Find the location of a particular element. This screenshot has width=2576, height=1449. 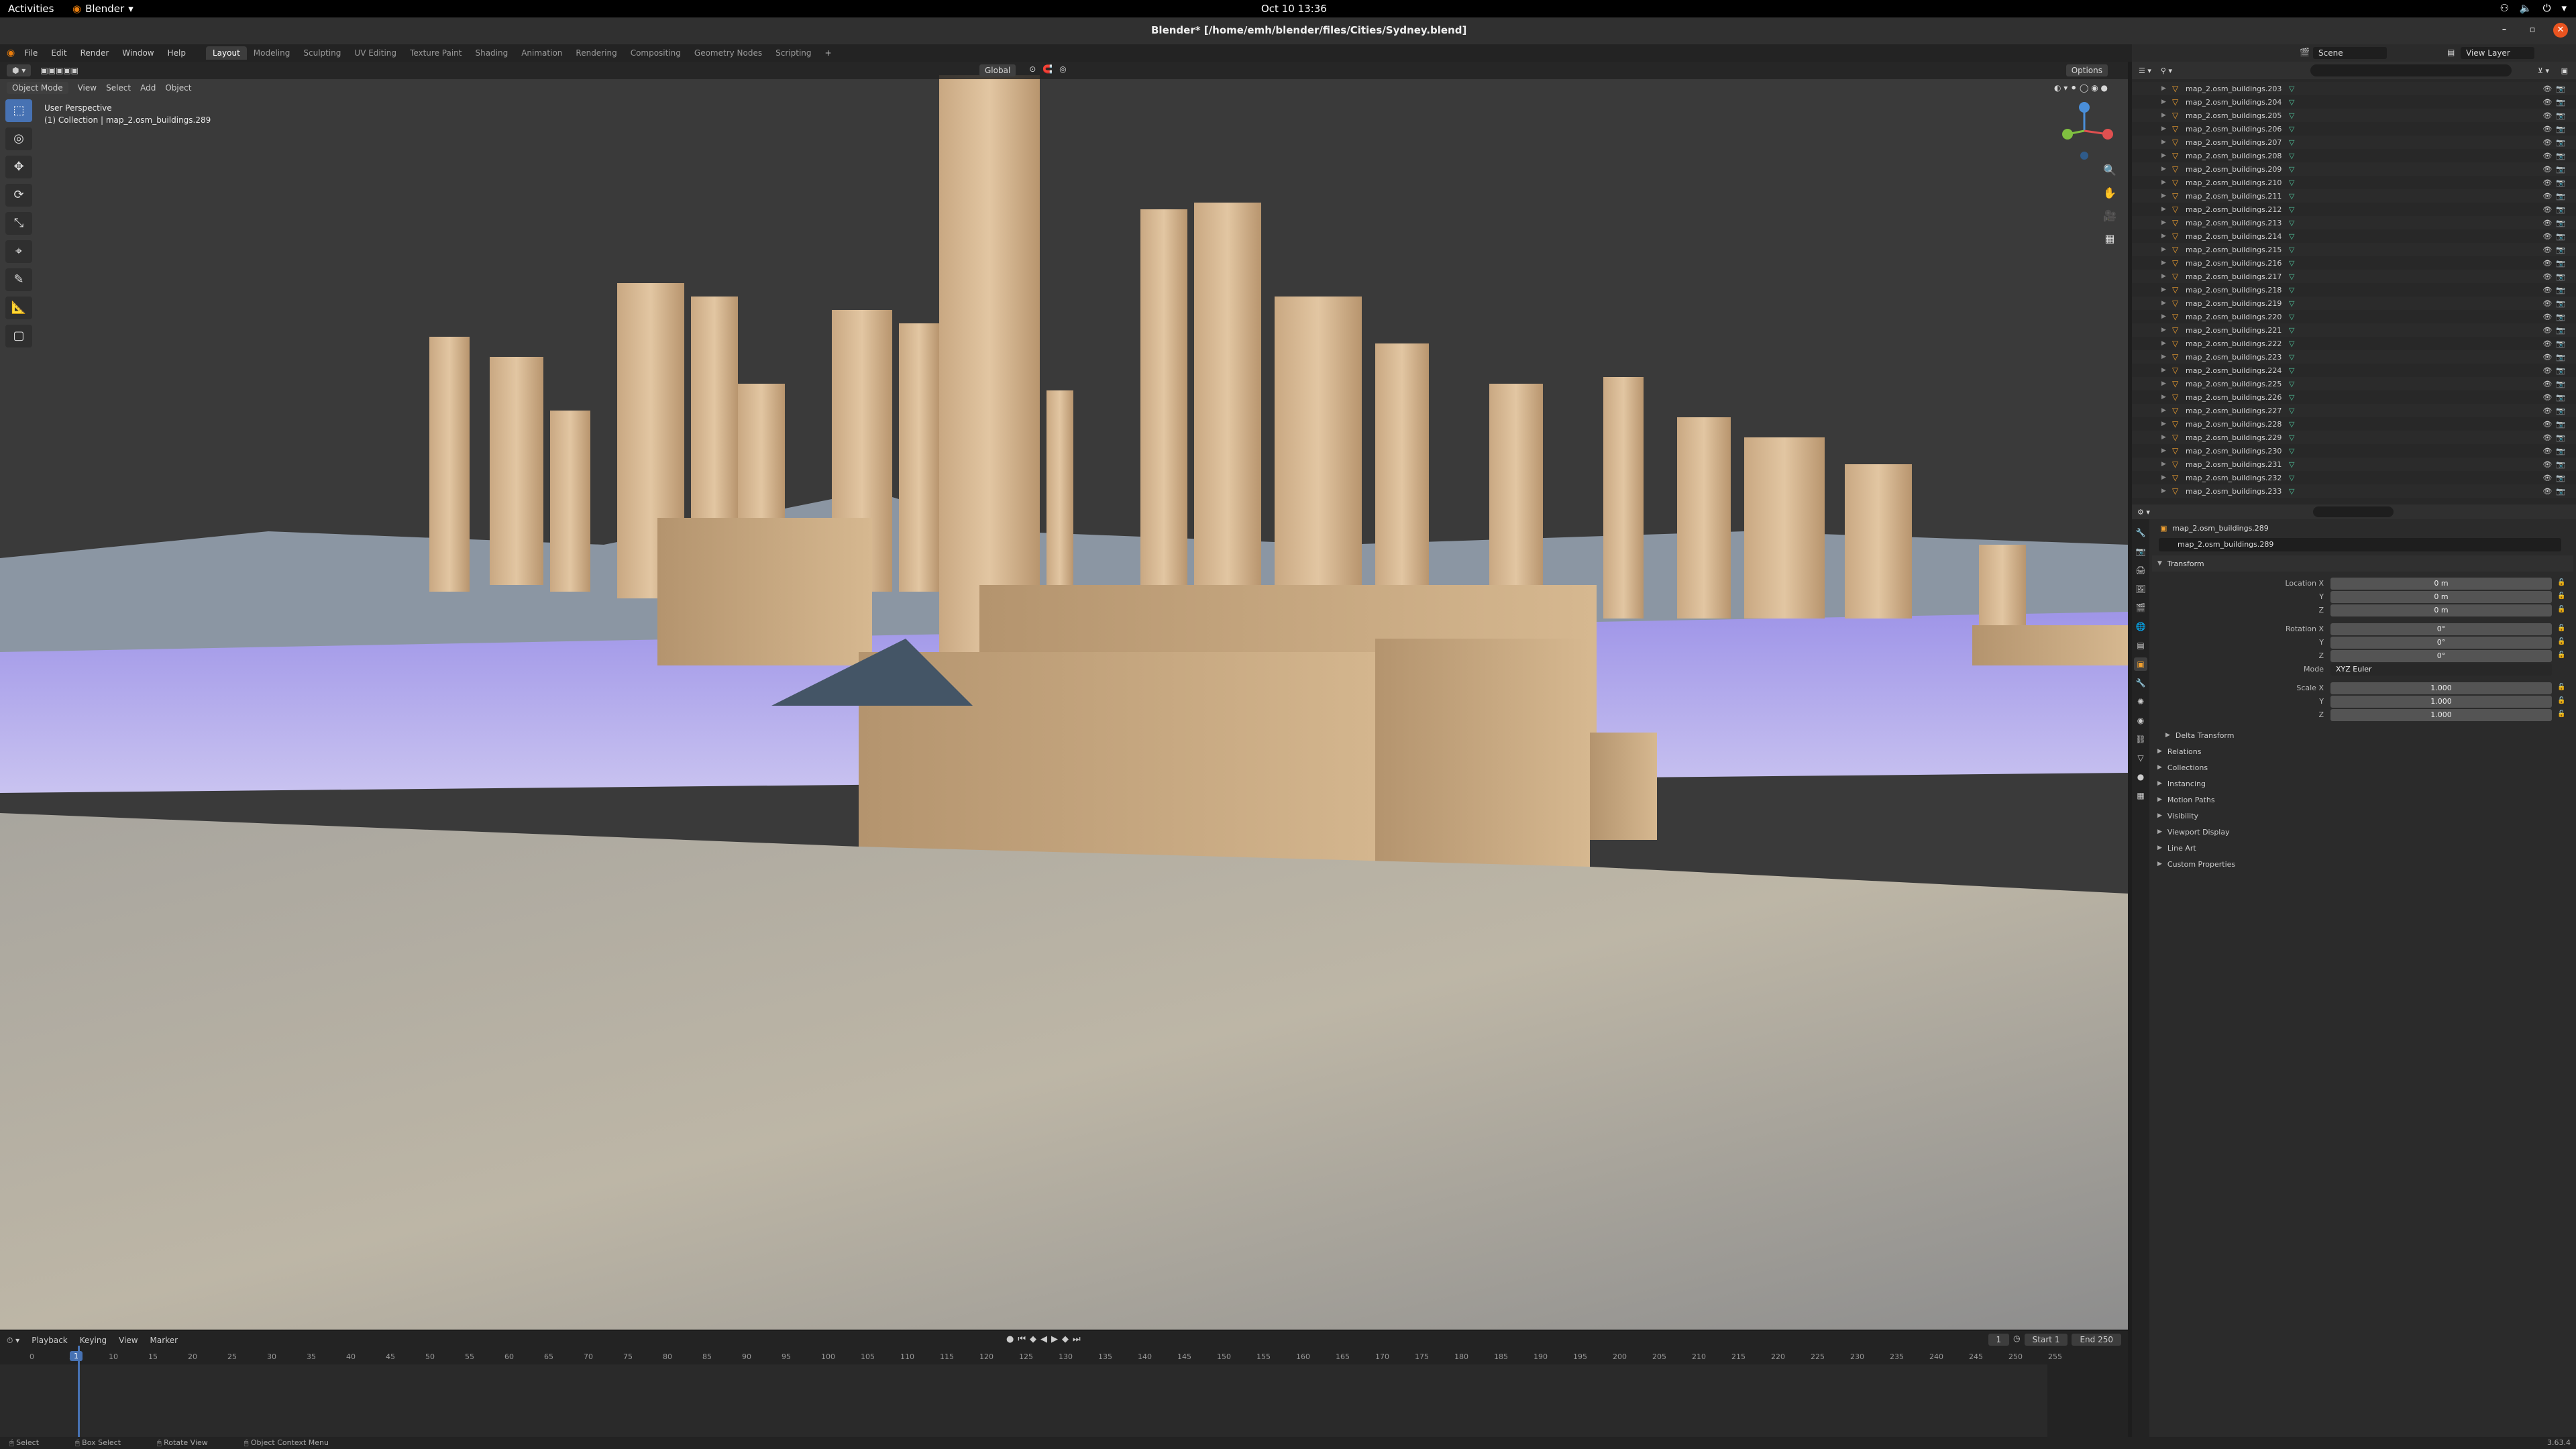

view-layer-tab-icon: 🖼 is located at coordinates (2140, 589).